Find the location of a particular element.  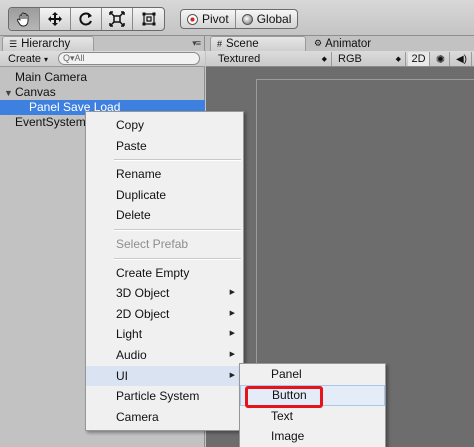

pivot-label: Pivot is located at coordinates (215, 19).